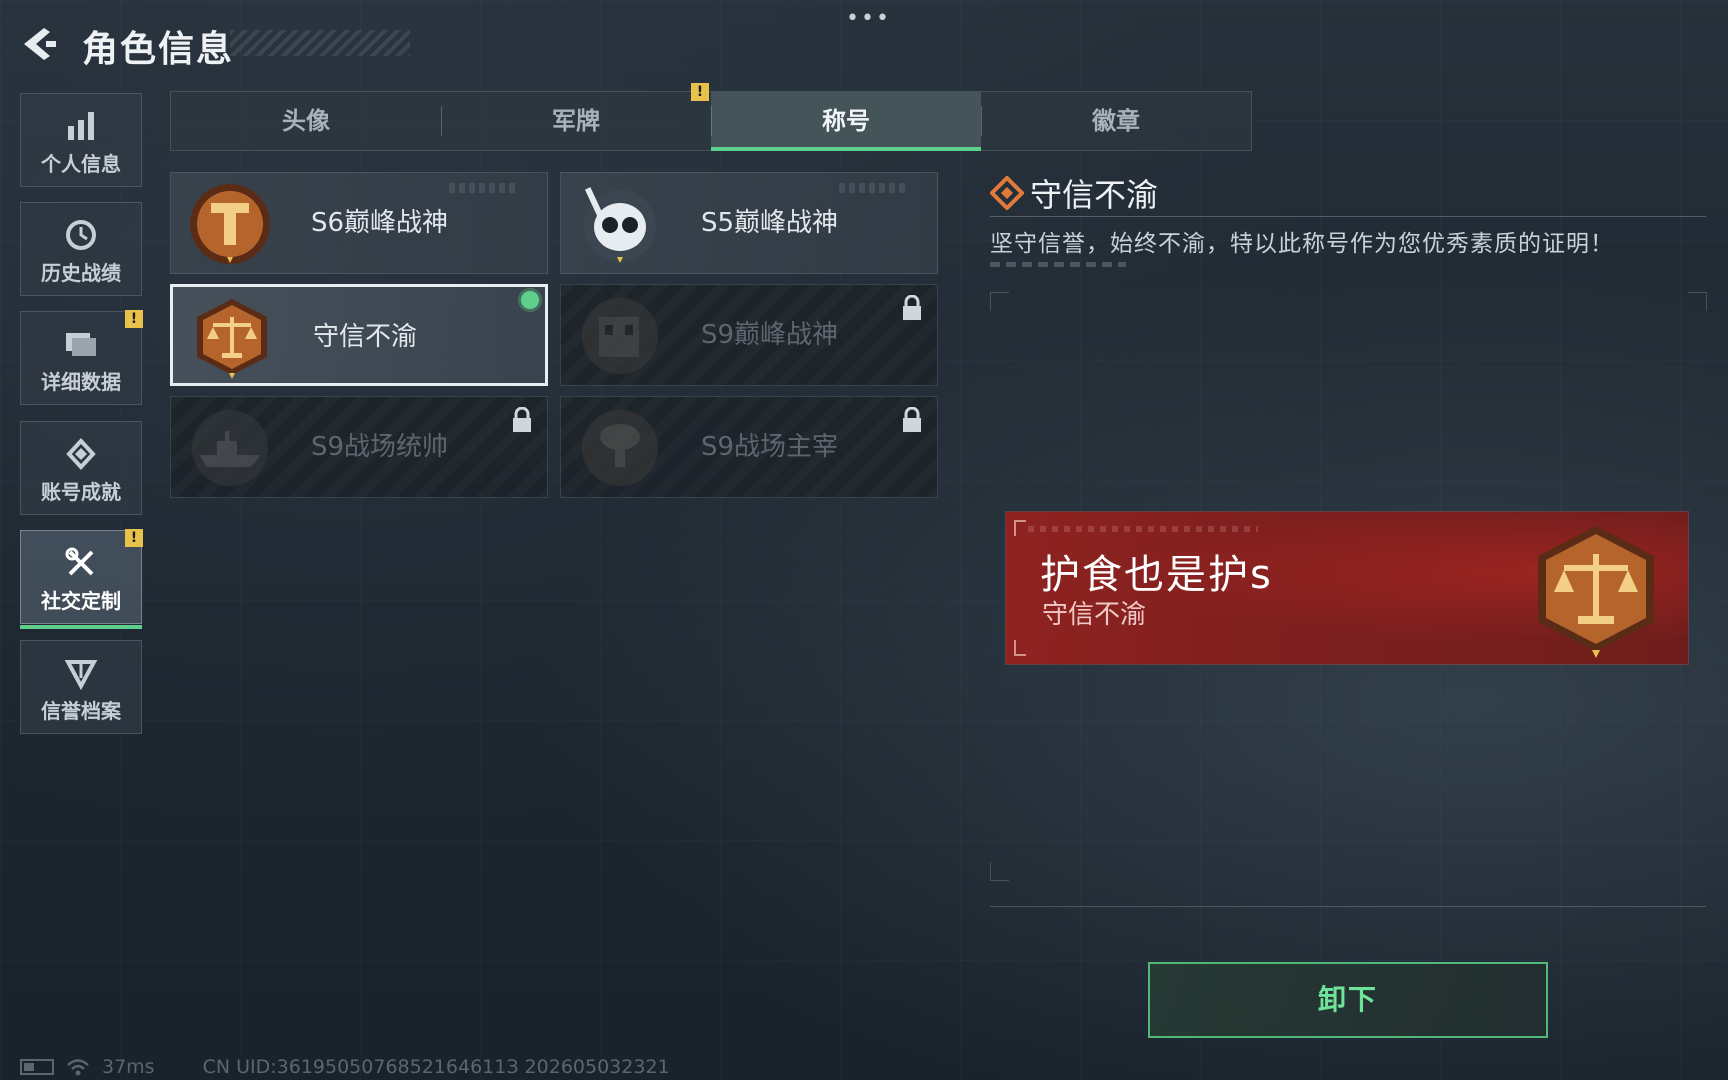 The width and height of the screenshot is (1728, 1080). I want to click on sidebar-item-personal-info: 个人信息, so click(81, 140).